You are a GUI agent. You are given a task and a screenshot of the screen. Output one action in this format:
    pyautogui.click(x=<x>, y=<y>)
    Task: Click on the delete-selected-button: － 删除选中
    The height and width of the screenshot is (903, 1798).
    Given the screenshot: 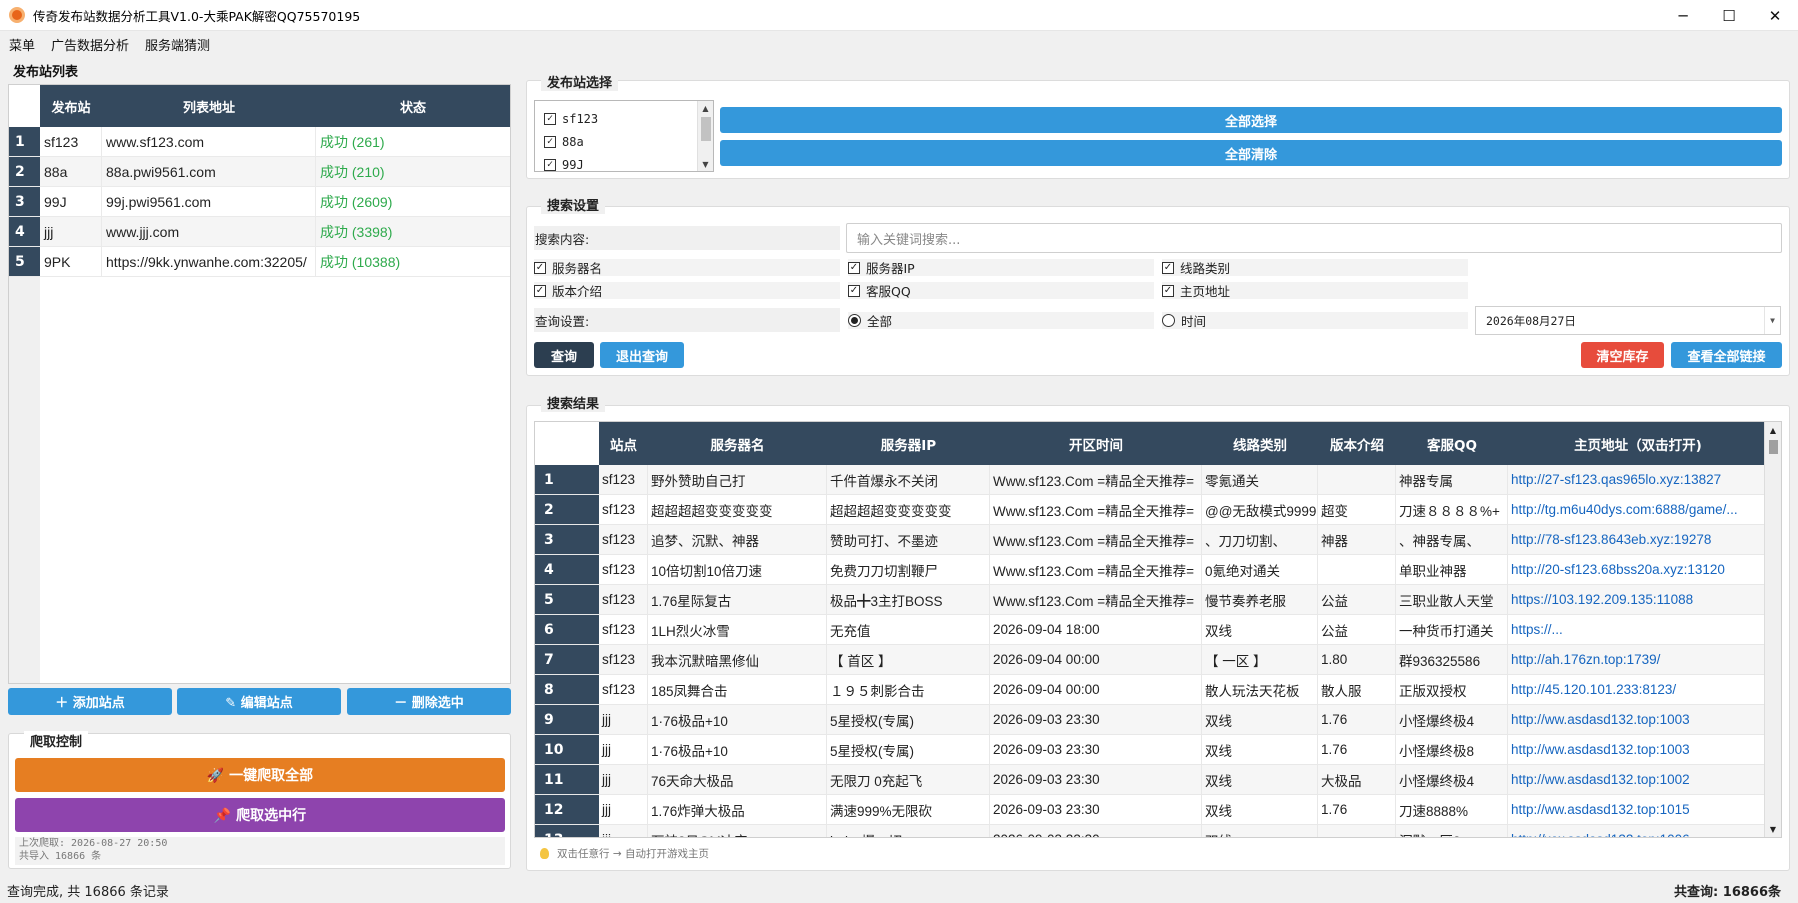 What is the action you would take?
    pyautogui.click(x=429, y=701)
    